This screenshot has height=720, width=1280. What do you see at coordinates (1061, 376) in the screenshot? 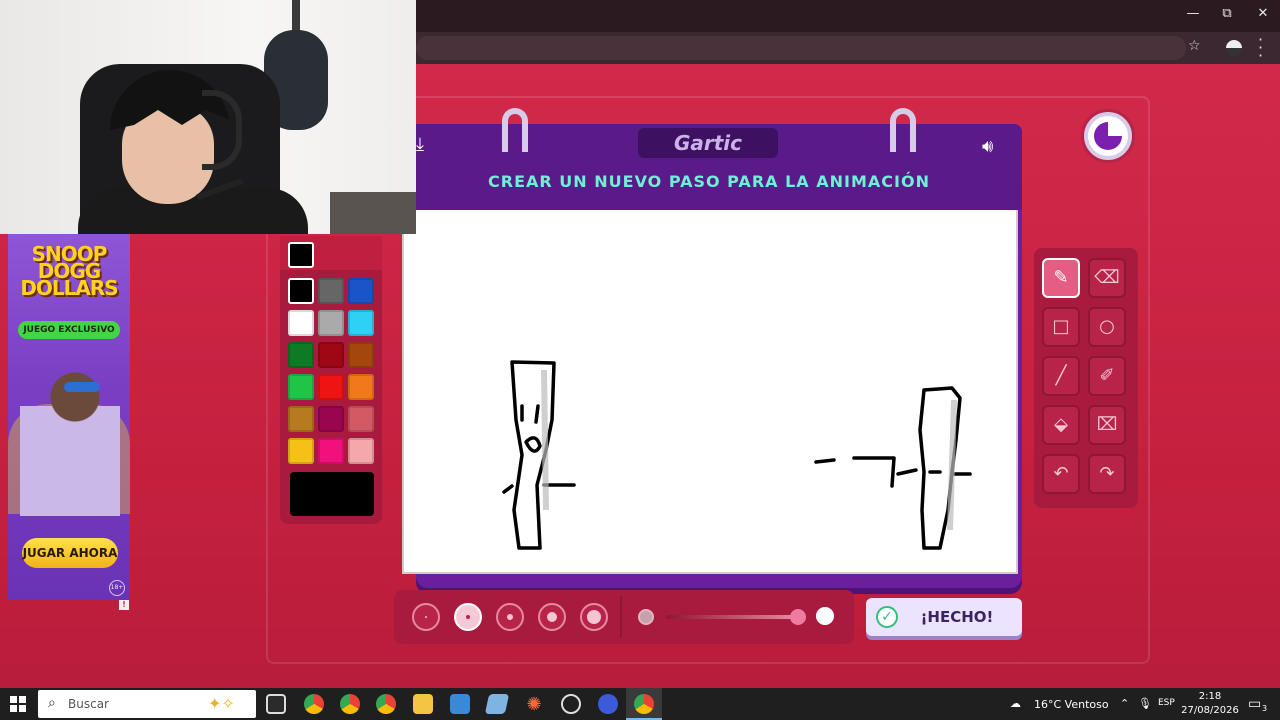
I see `line-icon: ╱` at bounding box center [1061, 376].